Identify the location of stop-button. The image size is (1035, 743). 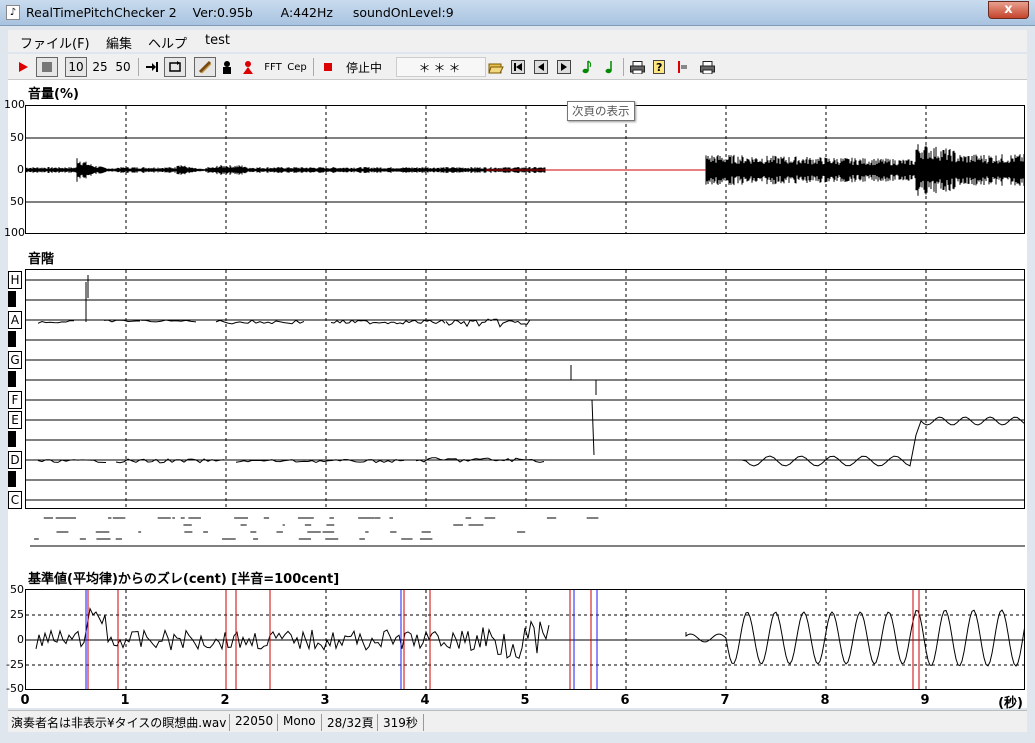
(47, 67).